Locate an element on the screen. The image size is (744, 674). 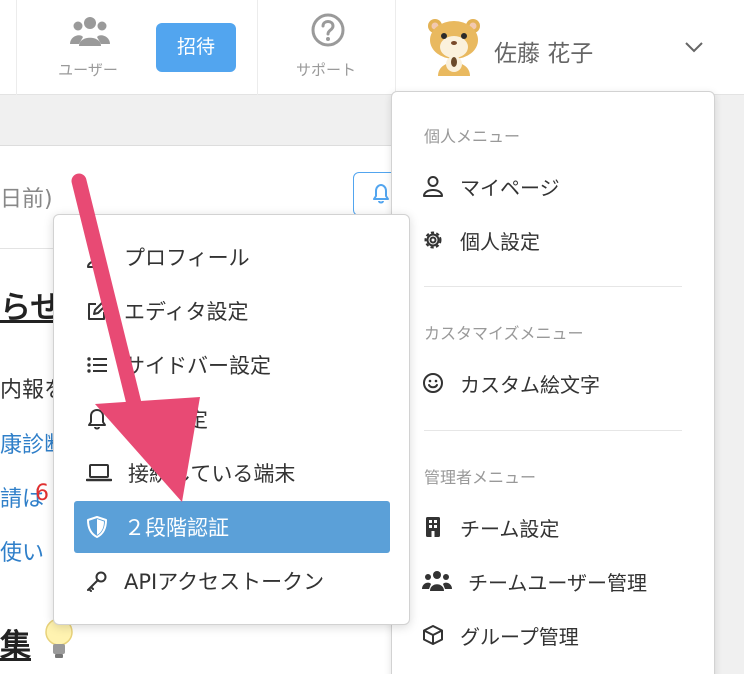
menu-item-label: チームユーザー管理 is located at coordinates (557, 582).